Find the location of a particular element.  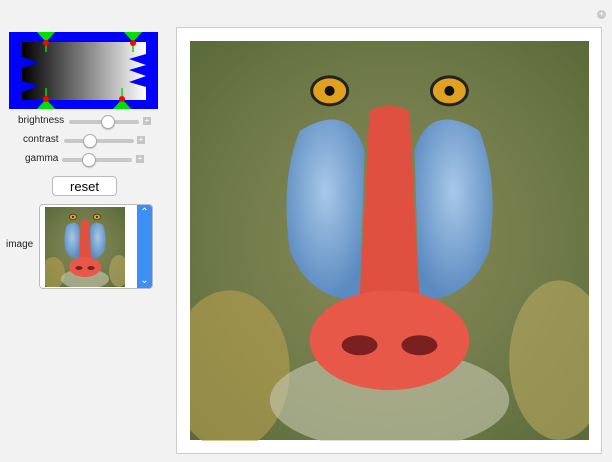

gradient-shape is located at coordinates (84, 71).